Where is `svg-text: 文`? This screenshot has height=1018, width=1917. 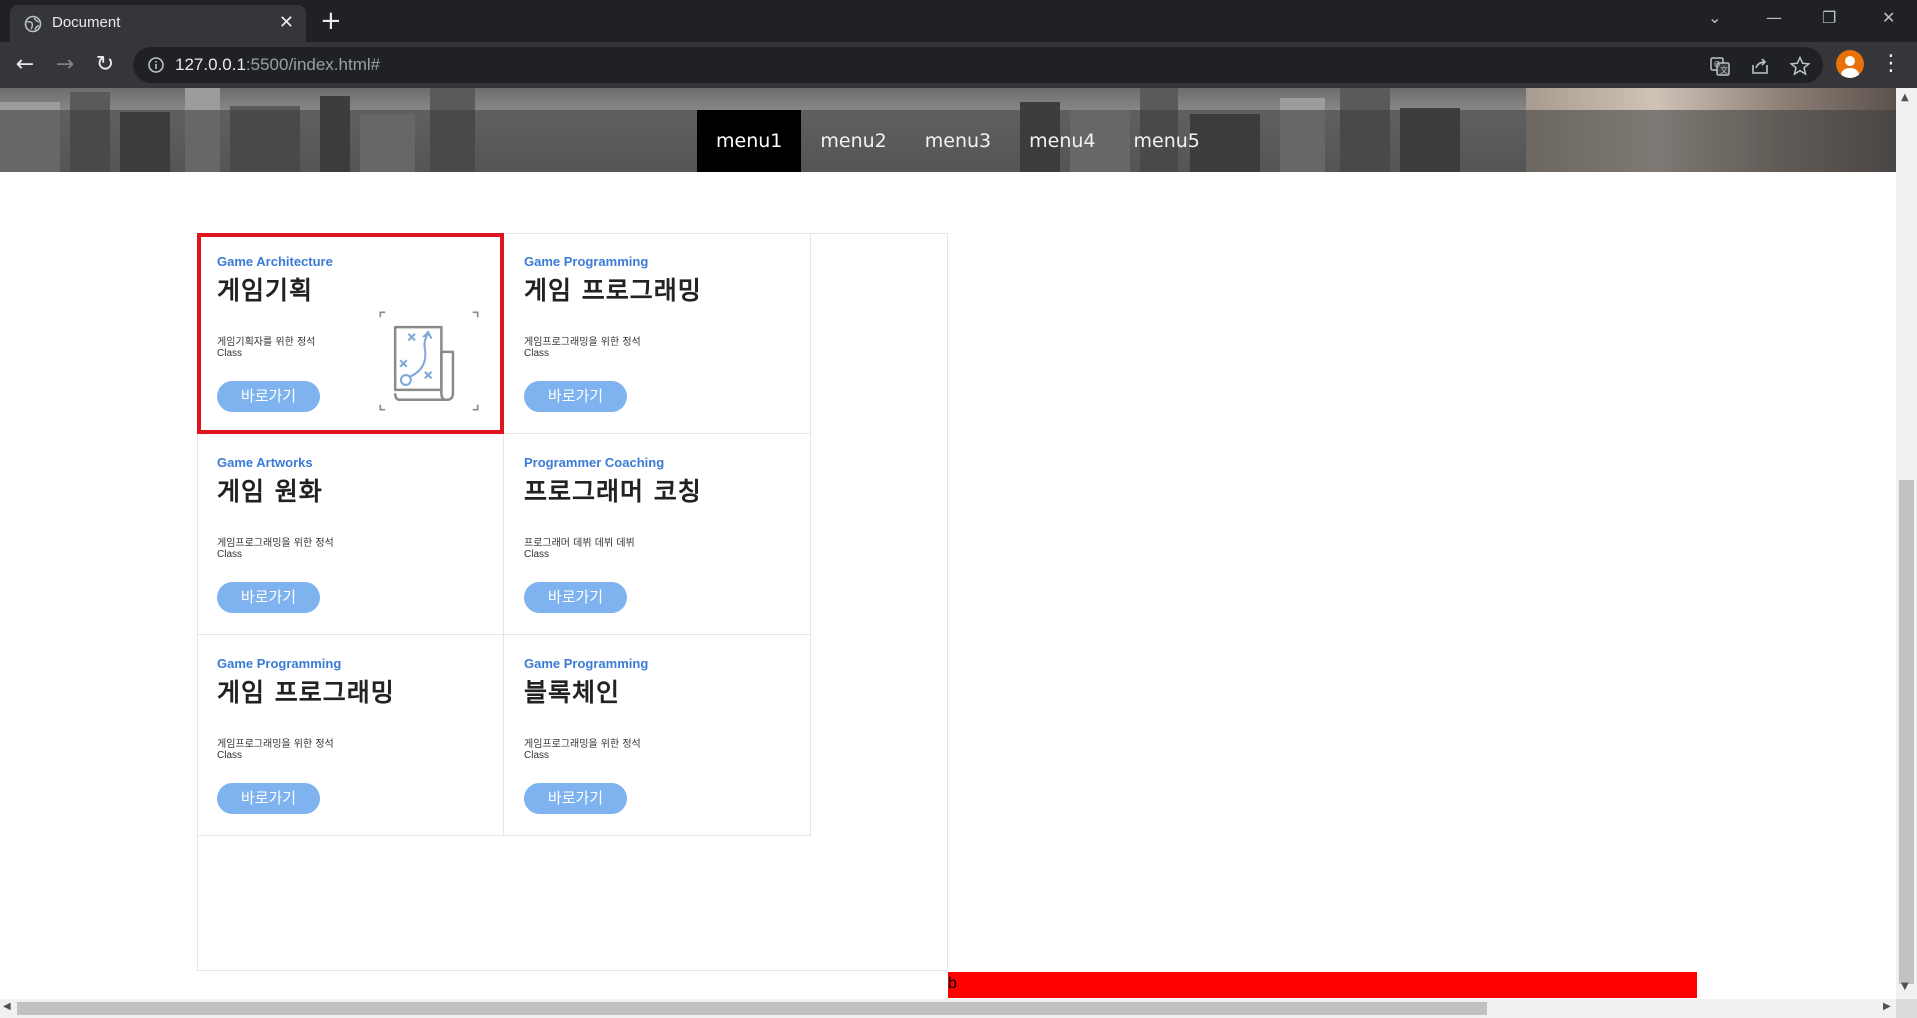 svg-text: 文 is located at coordinates (1724, 70).